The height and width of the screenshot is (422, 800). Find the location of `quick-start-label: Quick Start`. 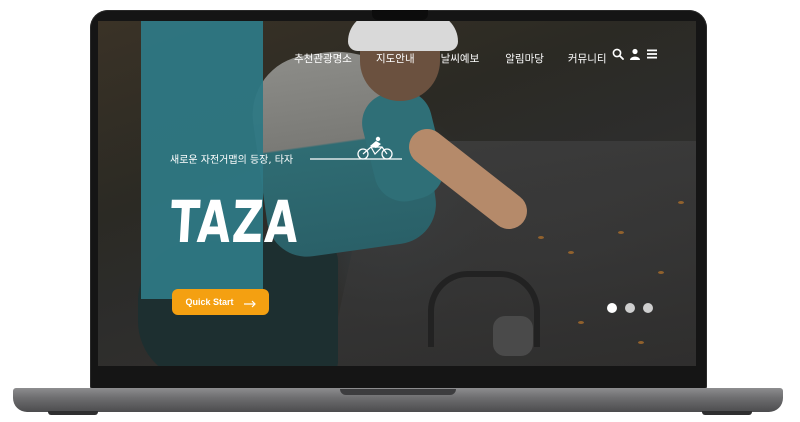

quick-start-label: Quick Start is located at coordinates (209, 302).